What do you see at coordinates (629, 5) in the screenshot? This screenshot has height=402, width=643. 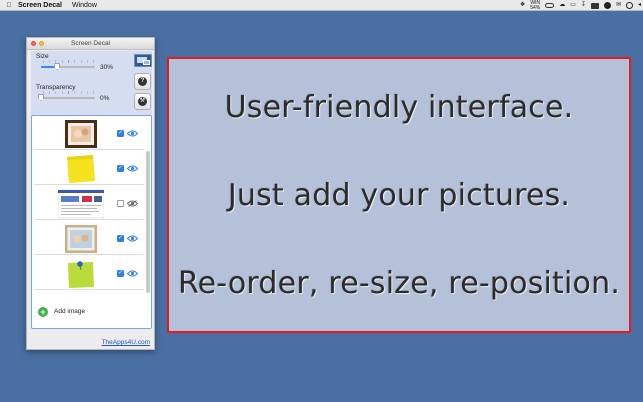 I see `clock-icon` at bounding box center [629, 5].